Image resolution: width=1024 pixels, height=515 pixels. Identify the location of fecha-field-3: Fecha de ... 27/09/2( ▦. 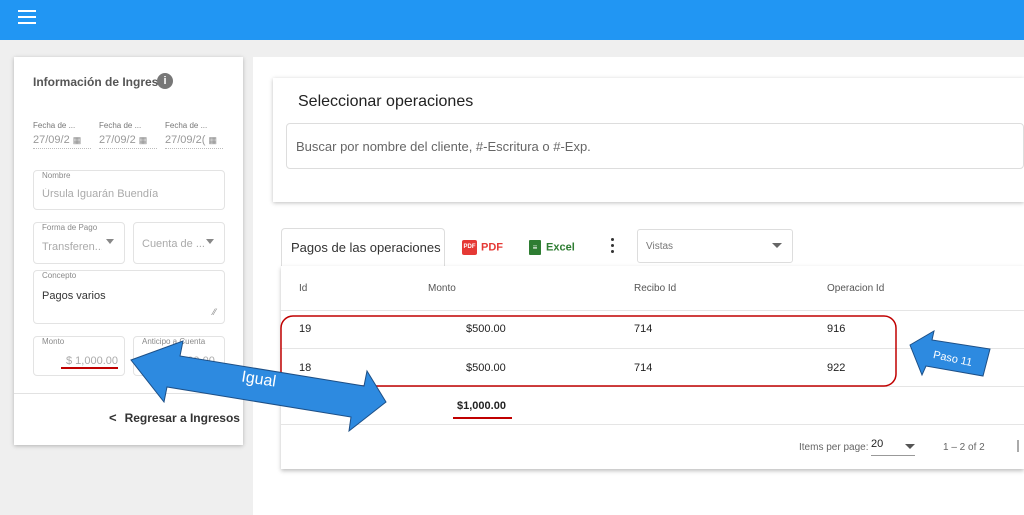
(194, 136).